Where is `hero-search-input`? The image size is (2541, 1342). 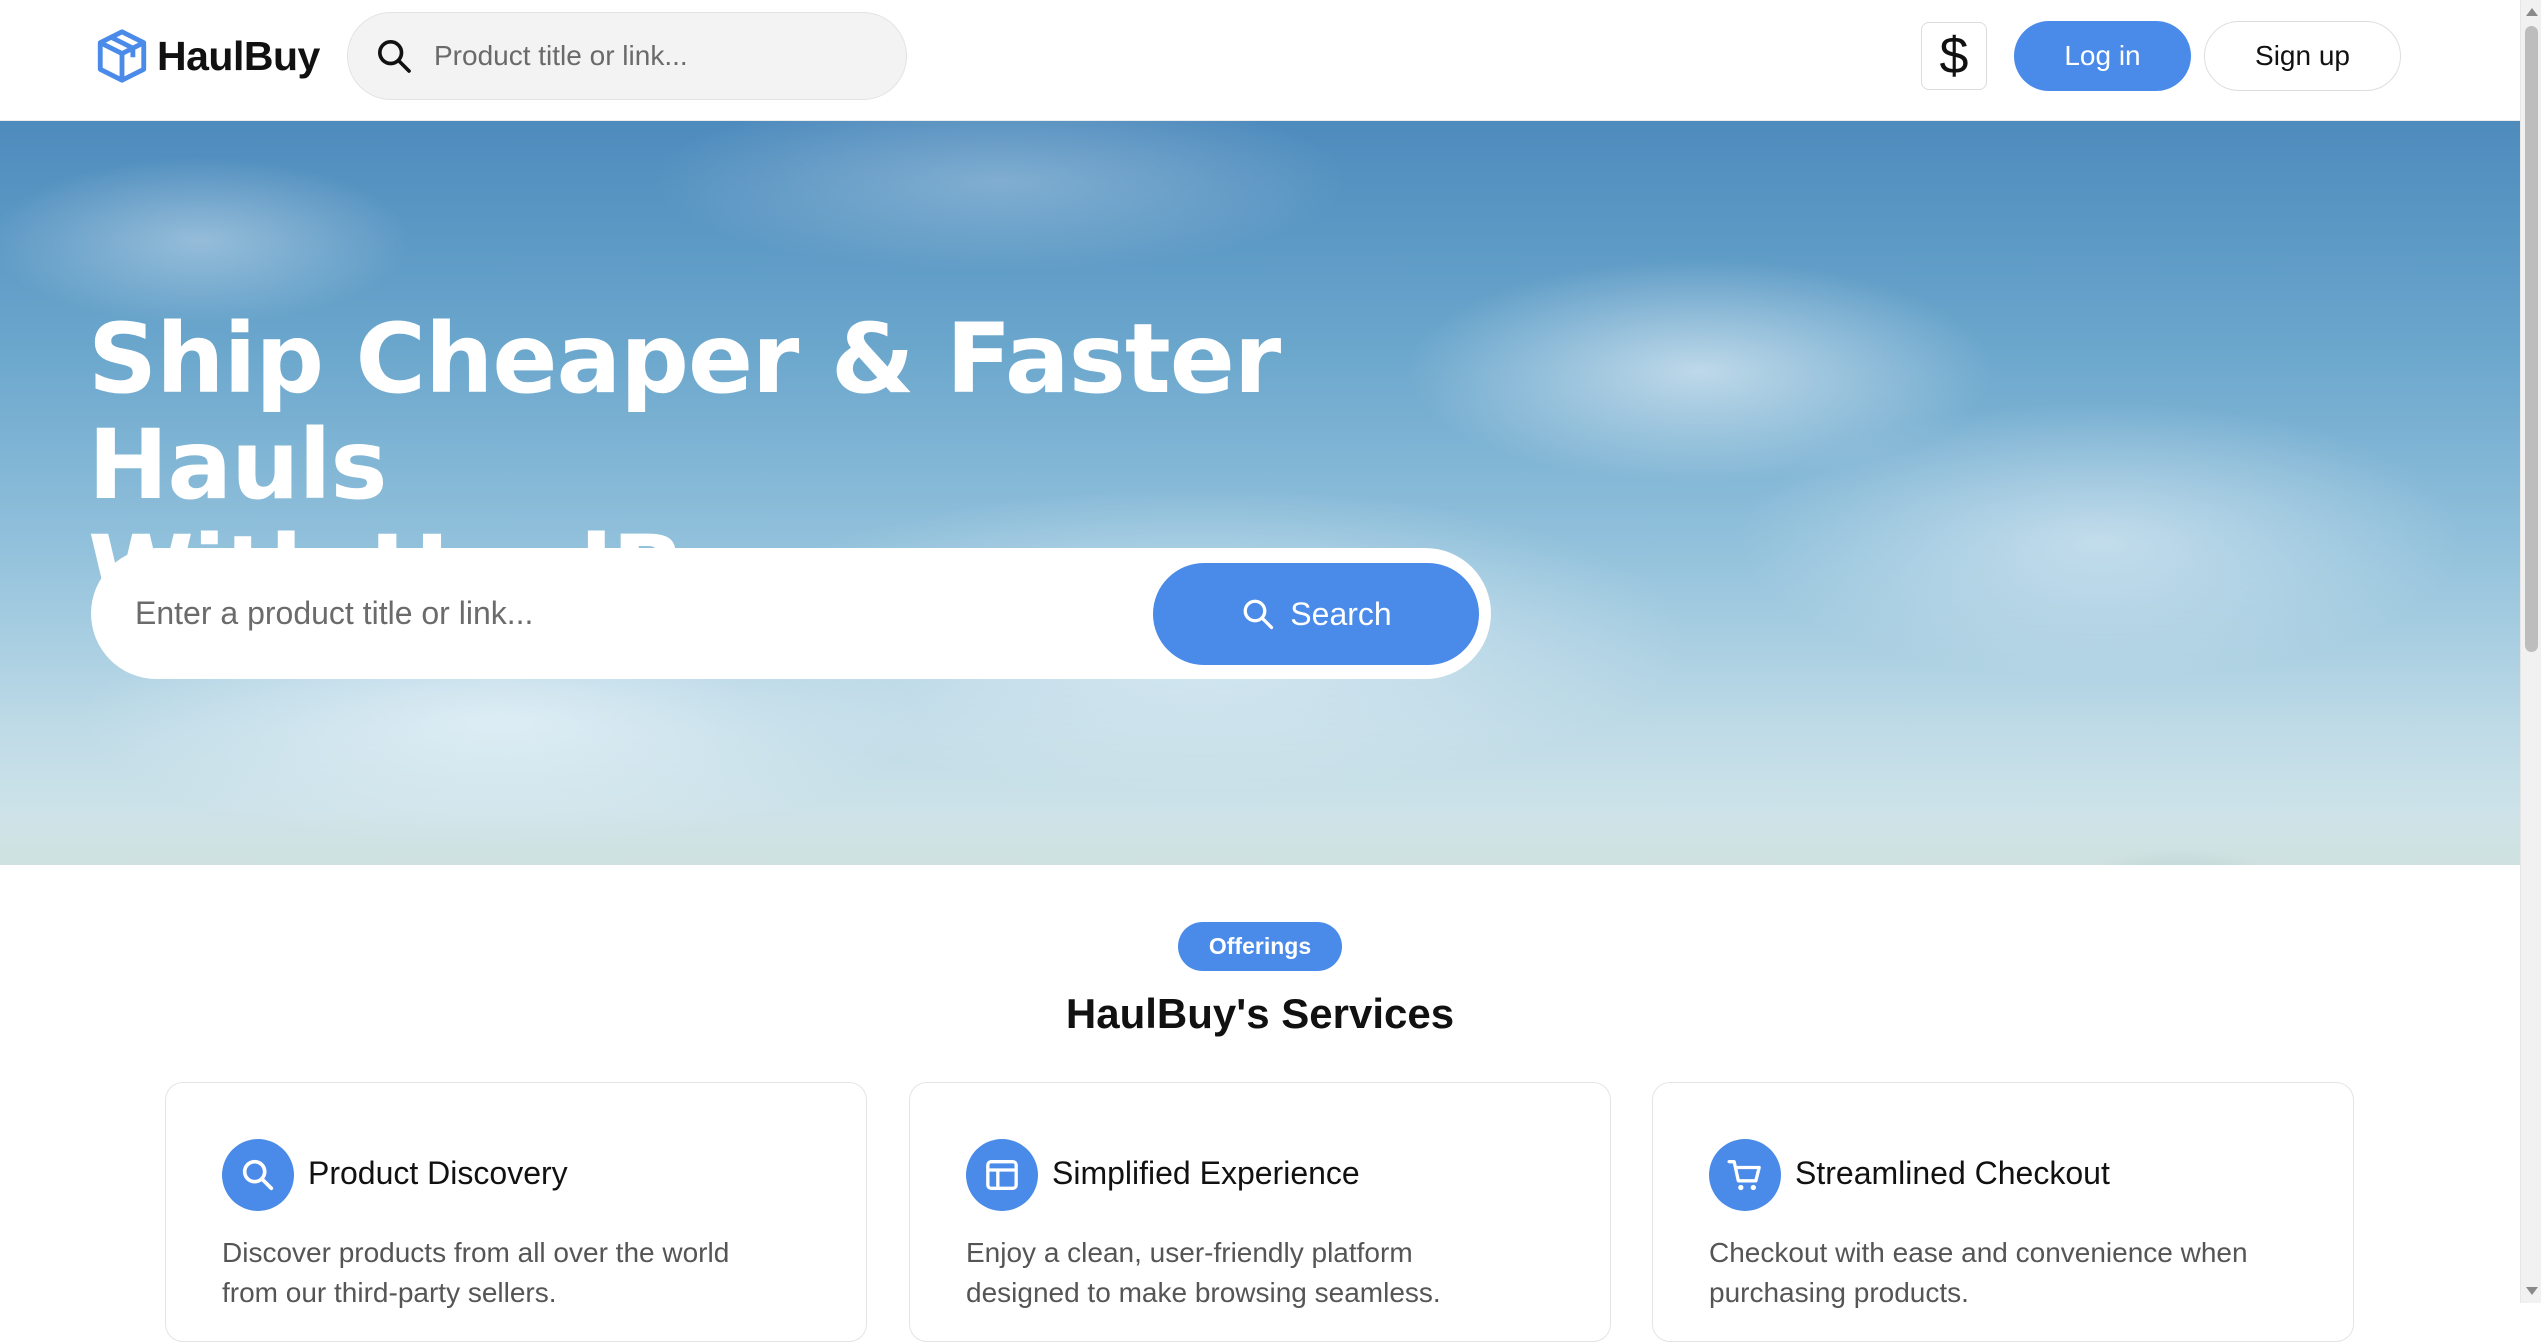
hero-search-input is located at coordinates (633, 613).